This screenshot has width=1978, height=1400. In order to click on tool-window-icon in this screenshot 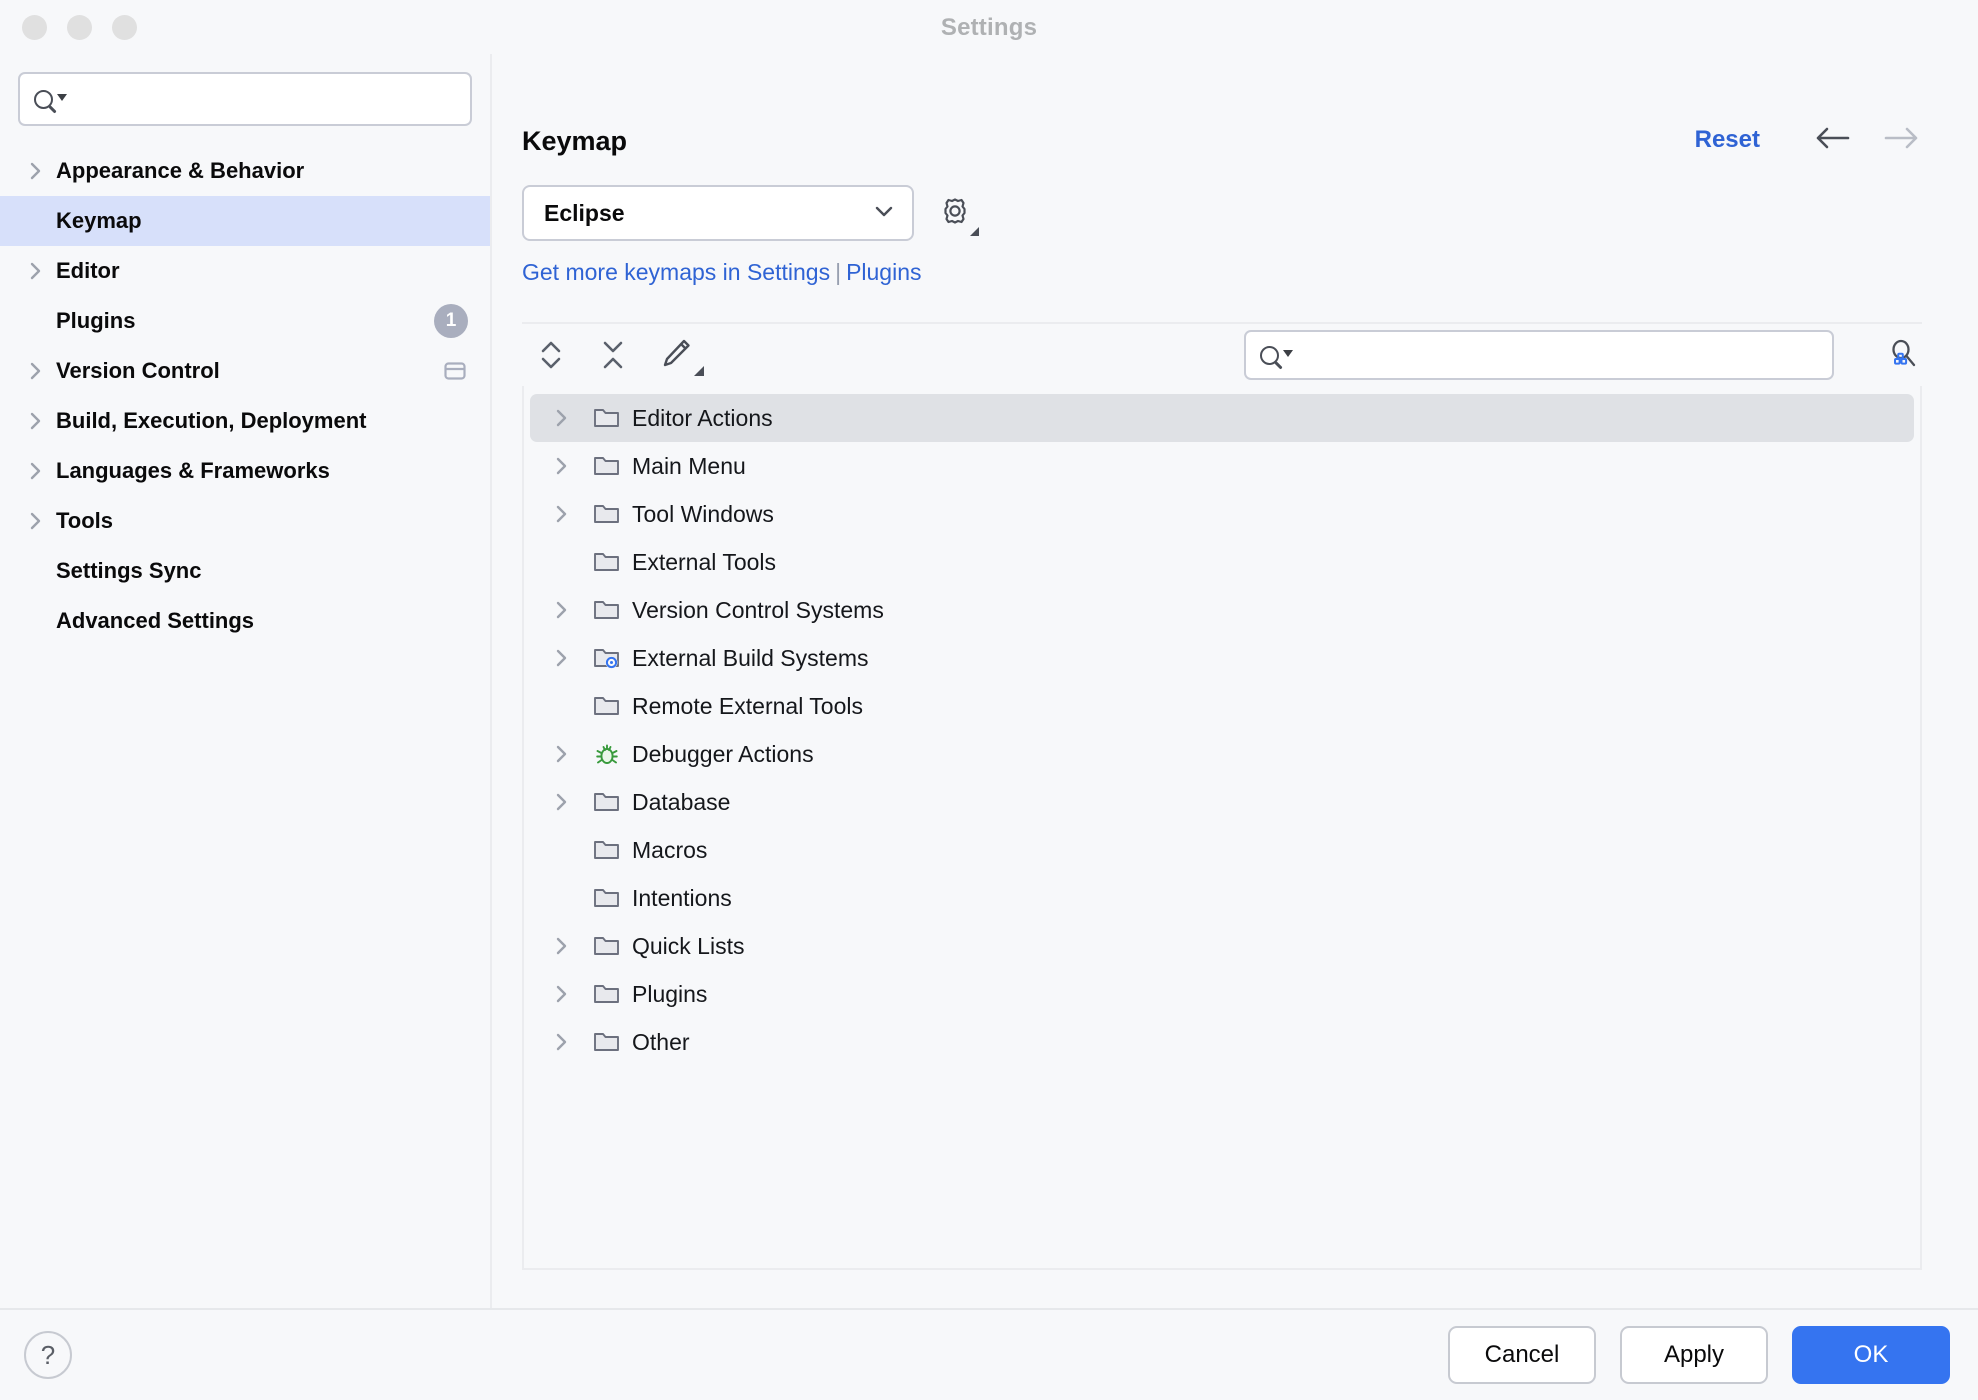, I will do `click(455, 371)`.